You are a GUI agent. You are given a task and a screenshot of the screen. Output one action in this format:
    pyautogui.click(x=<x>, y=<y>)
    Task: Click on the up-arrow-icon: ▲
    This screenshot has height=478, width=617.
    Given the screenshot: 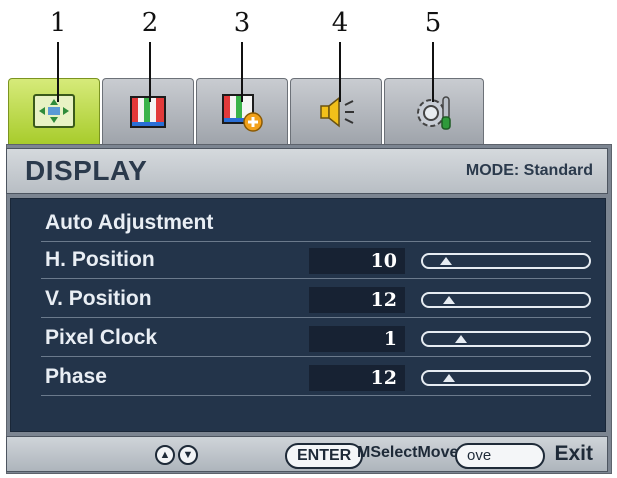 What is the action you would take?
    pyautogui.click(x=165, y=455)
    